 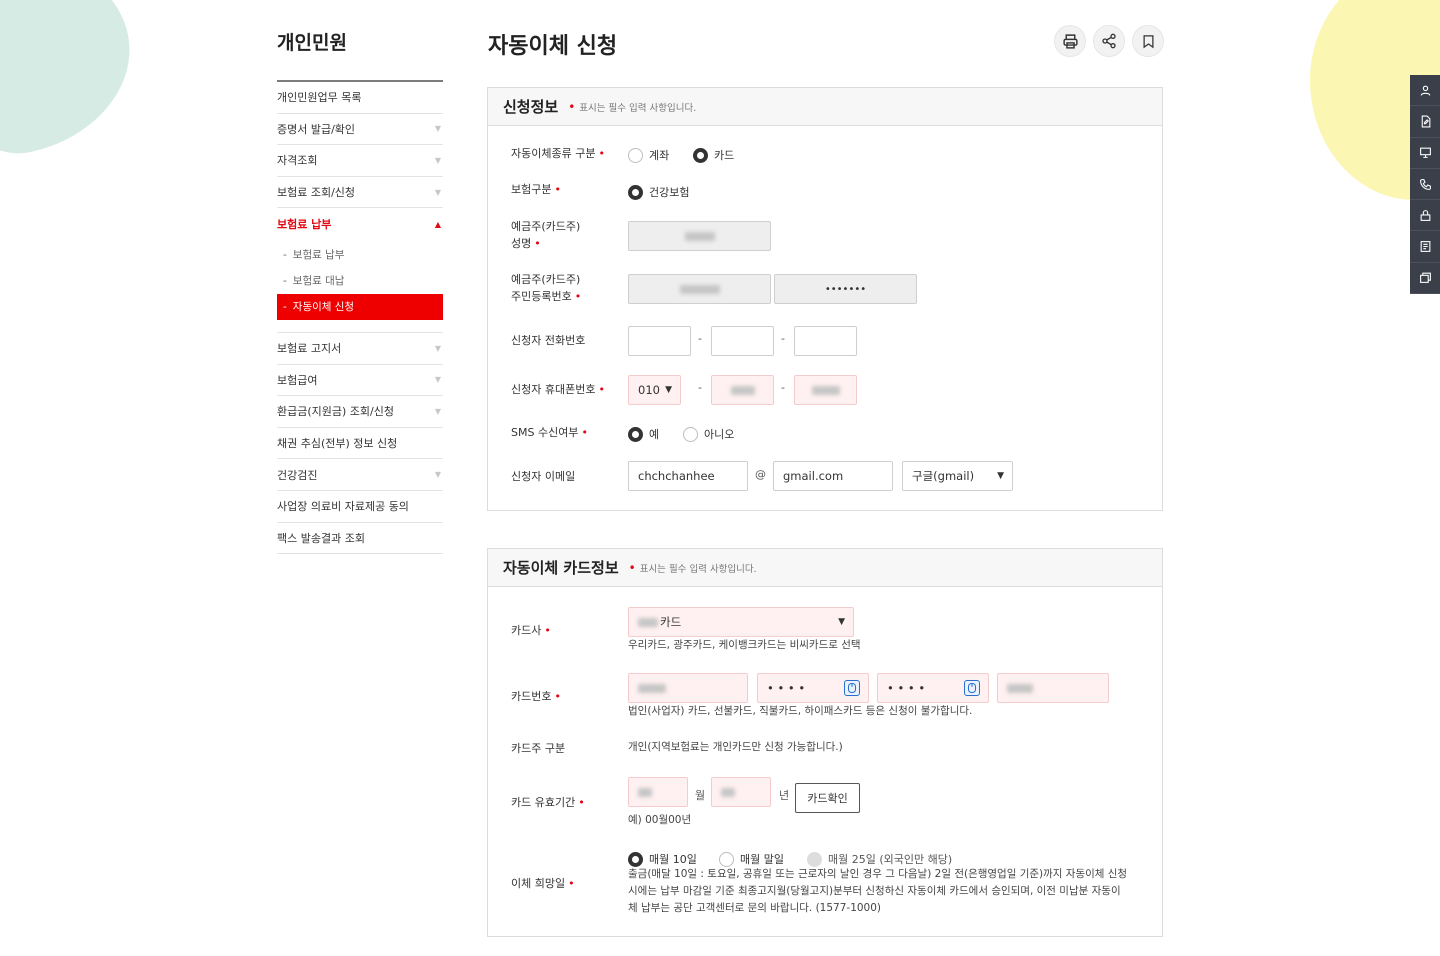 What do you see at coordinates (658, 192) in the screenshot?
I see `insurance-radio-health: 건강보험` at bounding box center [658, 192].